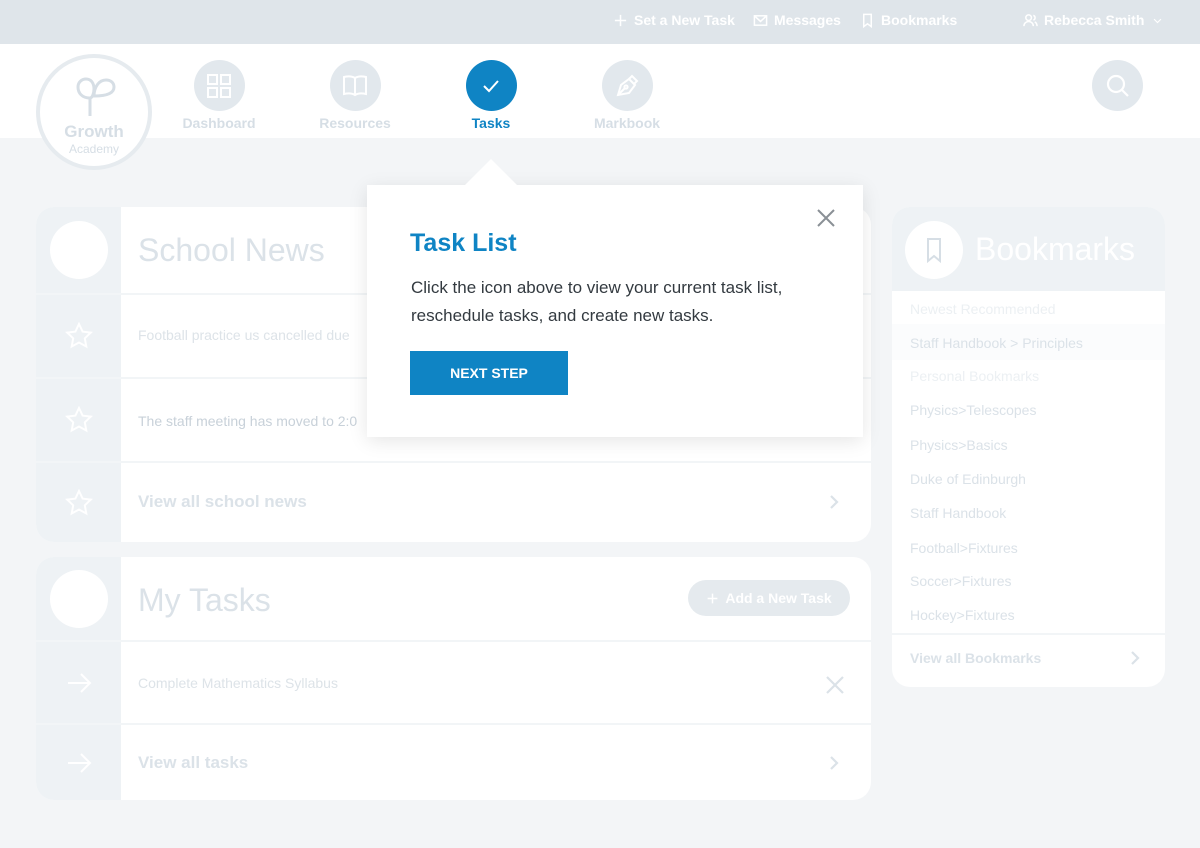  What do you see at coordinates (760, 20) in the screenshot?
I see `envelope-icon` at bounding box center [760, 20].